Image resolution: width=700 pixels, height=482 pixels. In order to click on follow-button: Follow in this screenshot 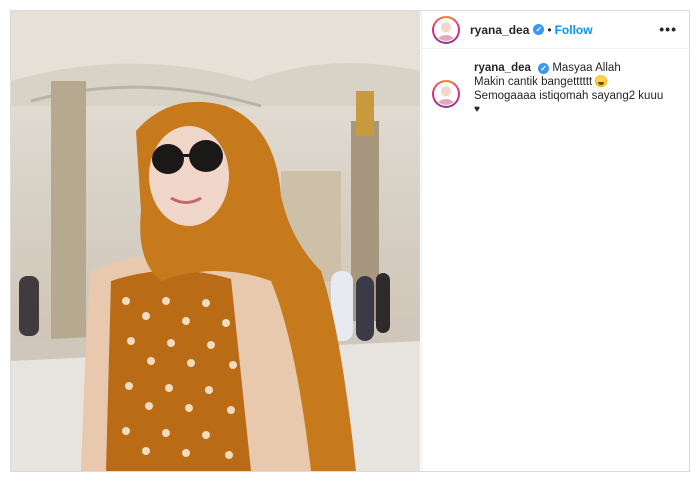, I will do `click(574, 30)`.